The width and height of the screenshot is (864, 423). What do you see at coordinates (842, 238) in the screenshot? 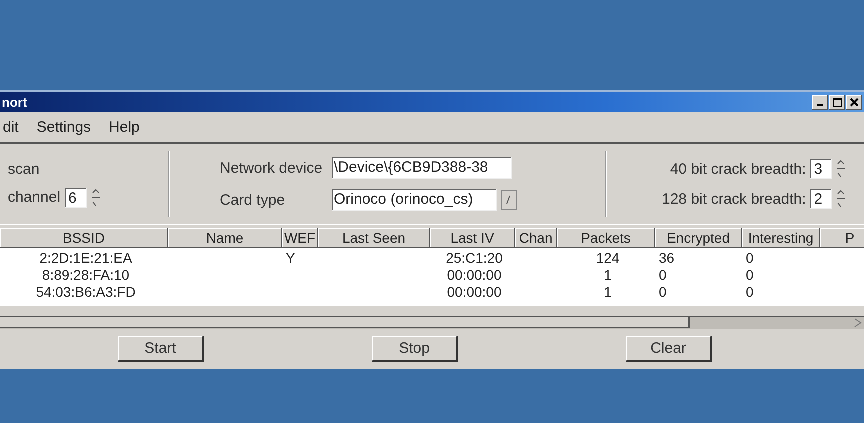
I see `column-header: P` at bounding box center [842, 238].